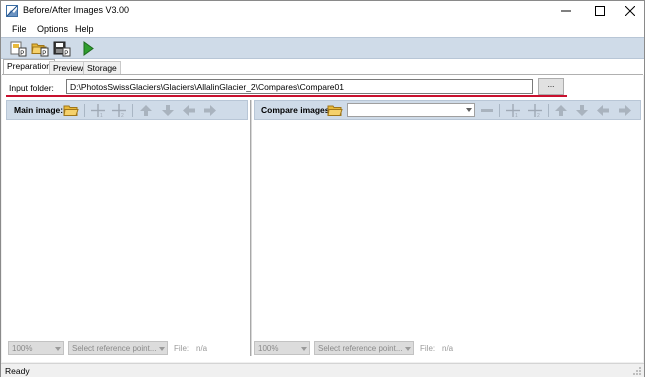  What do you see at coordinates (19, 29) in the screenshot?
I see `menu-file: File` at bounding box center [19, 29].